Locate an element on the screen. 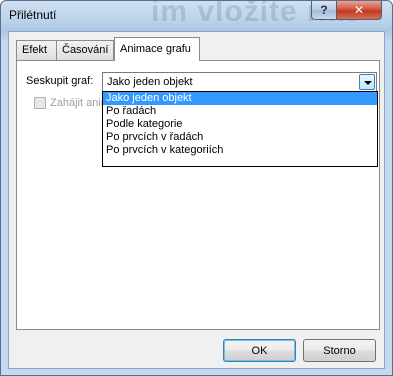 The height and width of the screenshot is (376, 393). close-button: ✕ is located at coordinates (359, 10).